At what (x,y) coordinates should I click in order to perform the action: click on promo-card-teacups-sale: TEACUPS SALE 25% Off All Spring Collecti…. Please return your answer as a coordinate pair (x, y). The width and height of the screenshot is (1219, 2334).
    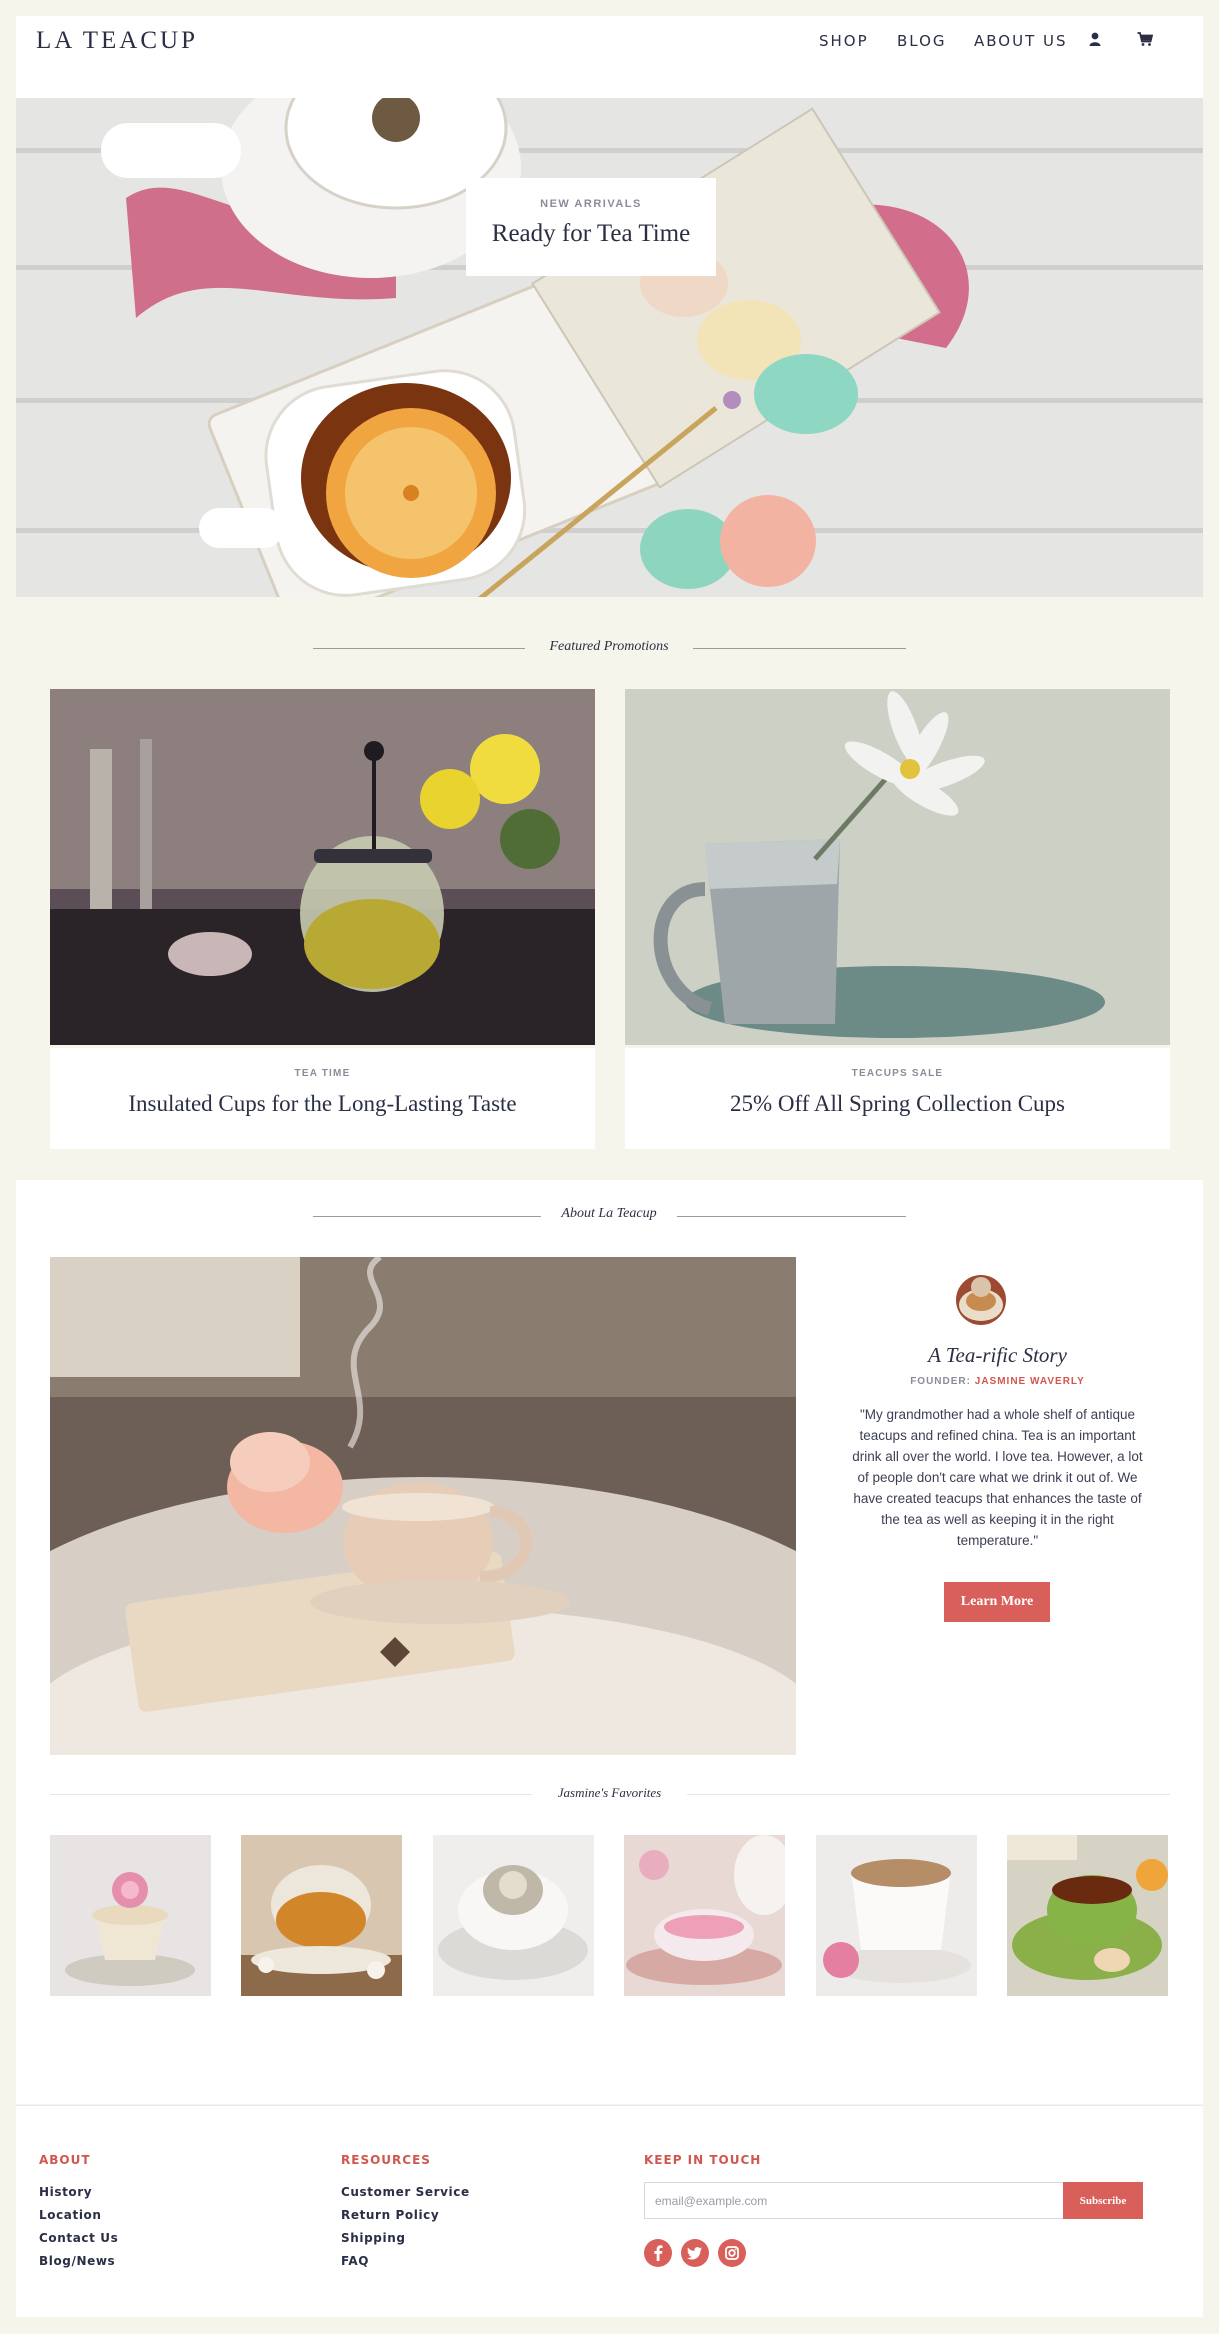
    Looking at the image, I should click on (897, 1098).